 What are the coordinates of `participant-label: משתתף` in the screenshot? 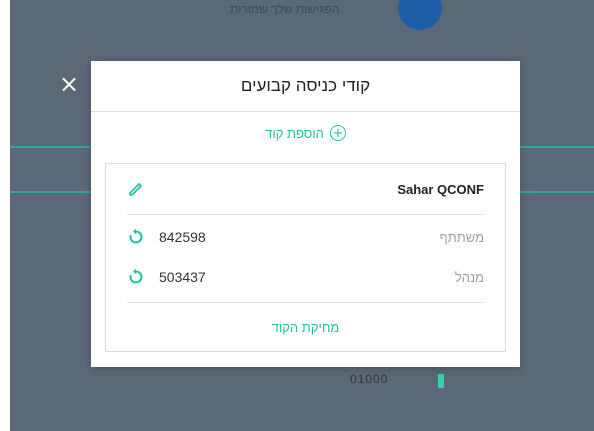 It's located at (461, 237).